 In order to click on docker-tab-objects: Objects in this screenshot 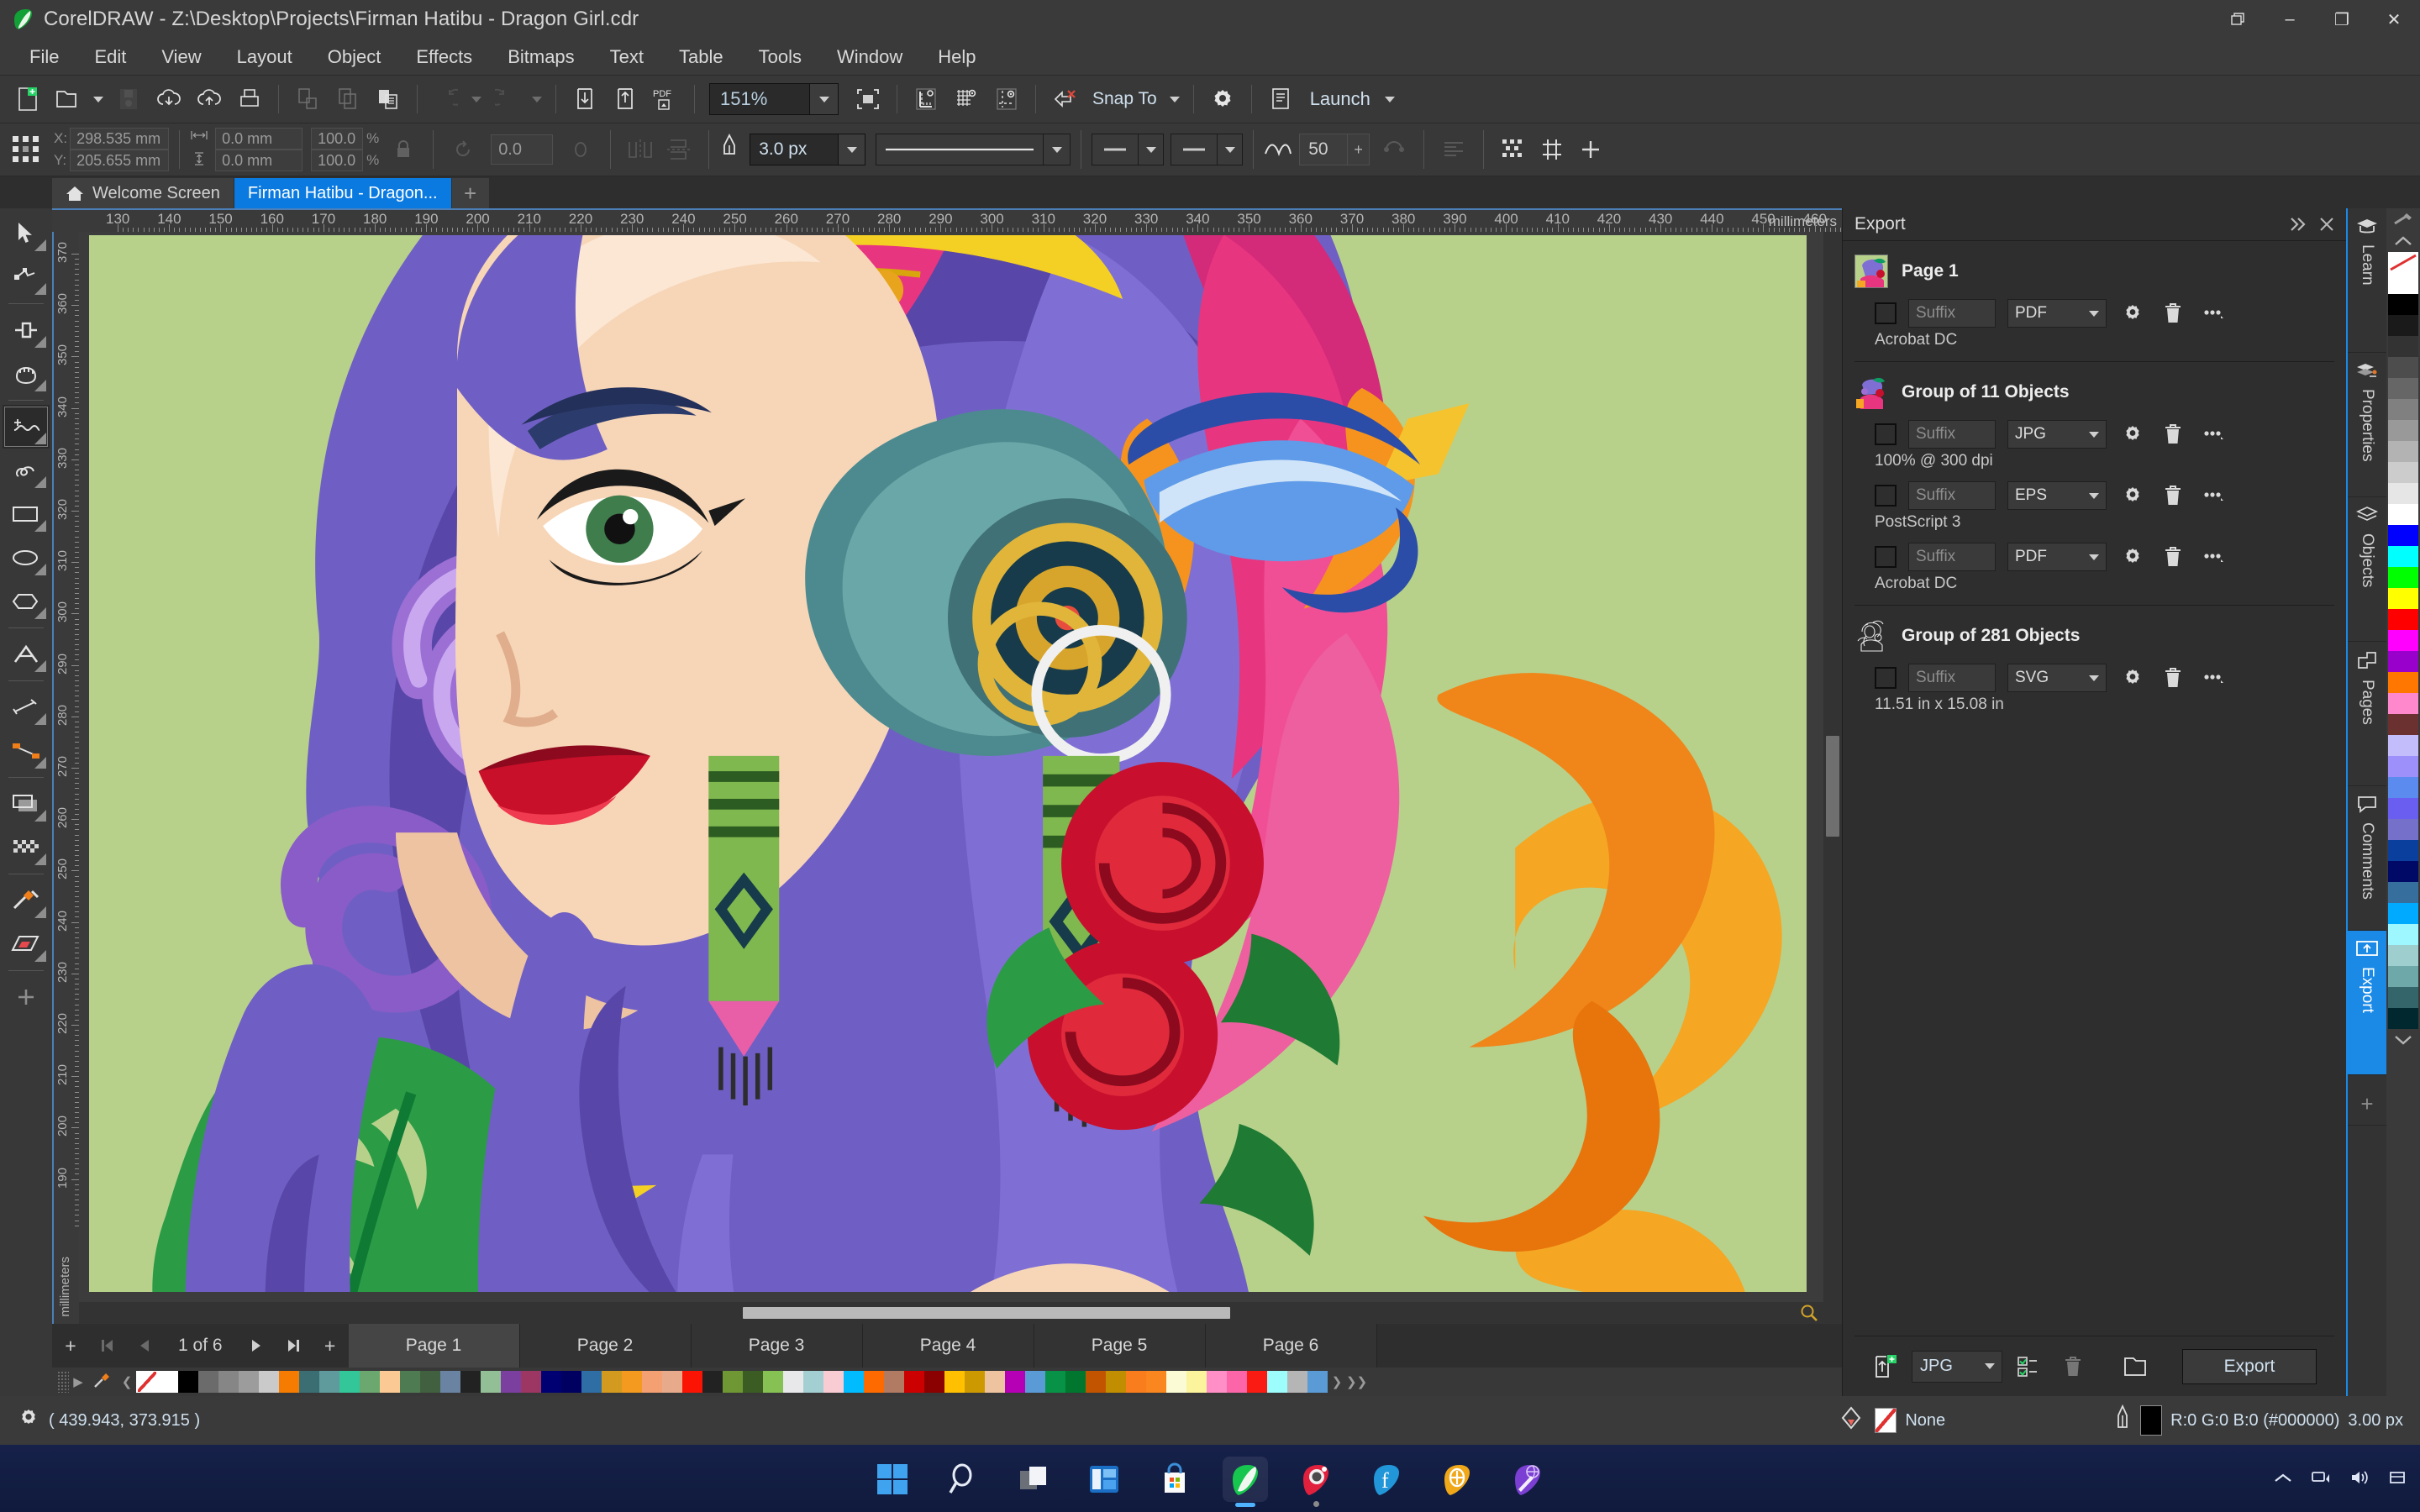, I will do `click(2367, 569)`.